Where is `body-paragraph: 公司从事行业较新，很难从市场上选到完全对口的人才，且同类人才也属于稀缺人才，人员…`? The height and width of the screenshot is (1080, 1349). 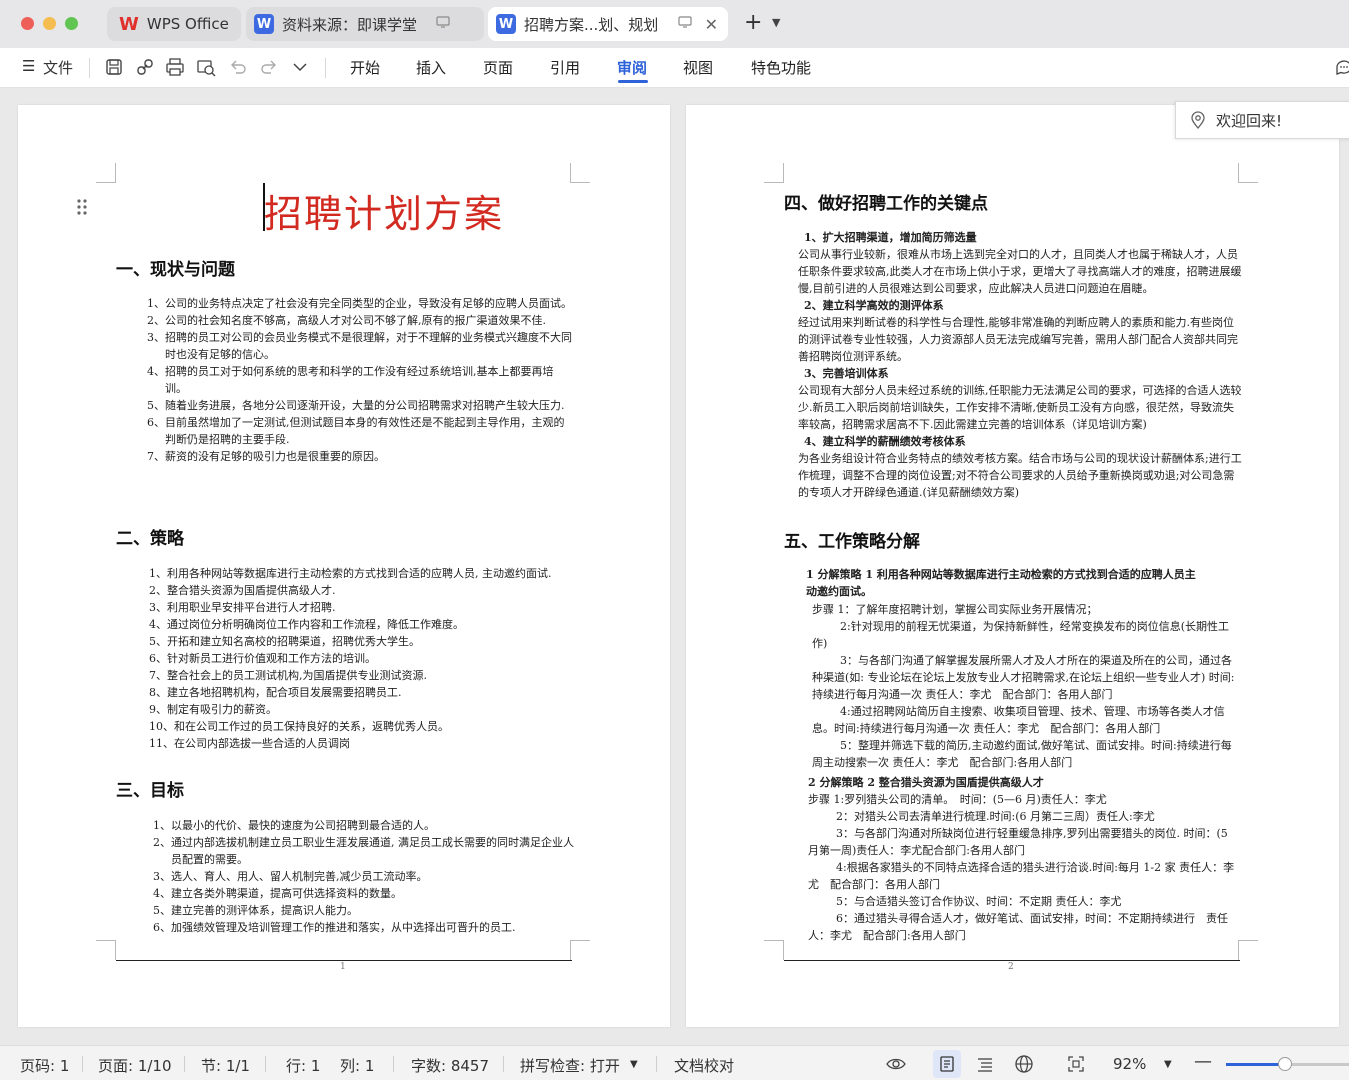 body-paragraph: 公司从事行业较新，很难从市场上选到完全对口的人才，且同类人才也属于稀缺人才，人员… is located at coordinates (1020, 271).